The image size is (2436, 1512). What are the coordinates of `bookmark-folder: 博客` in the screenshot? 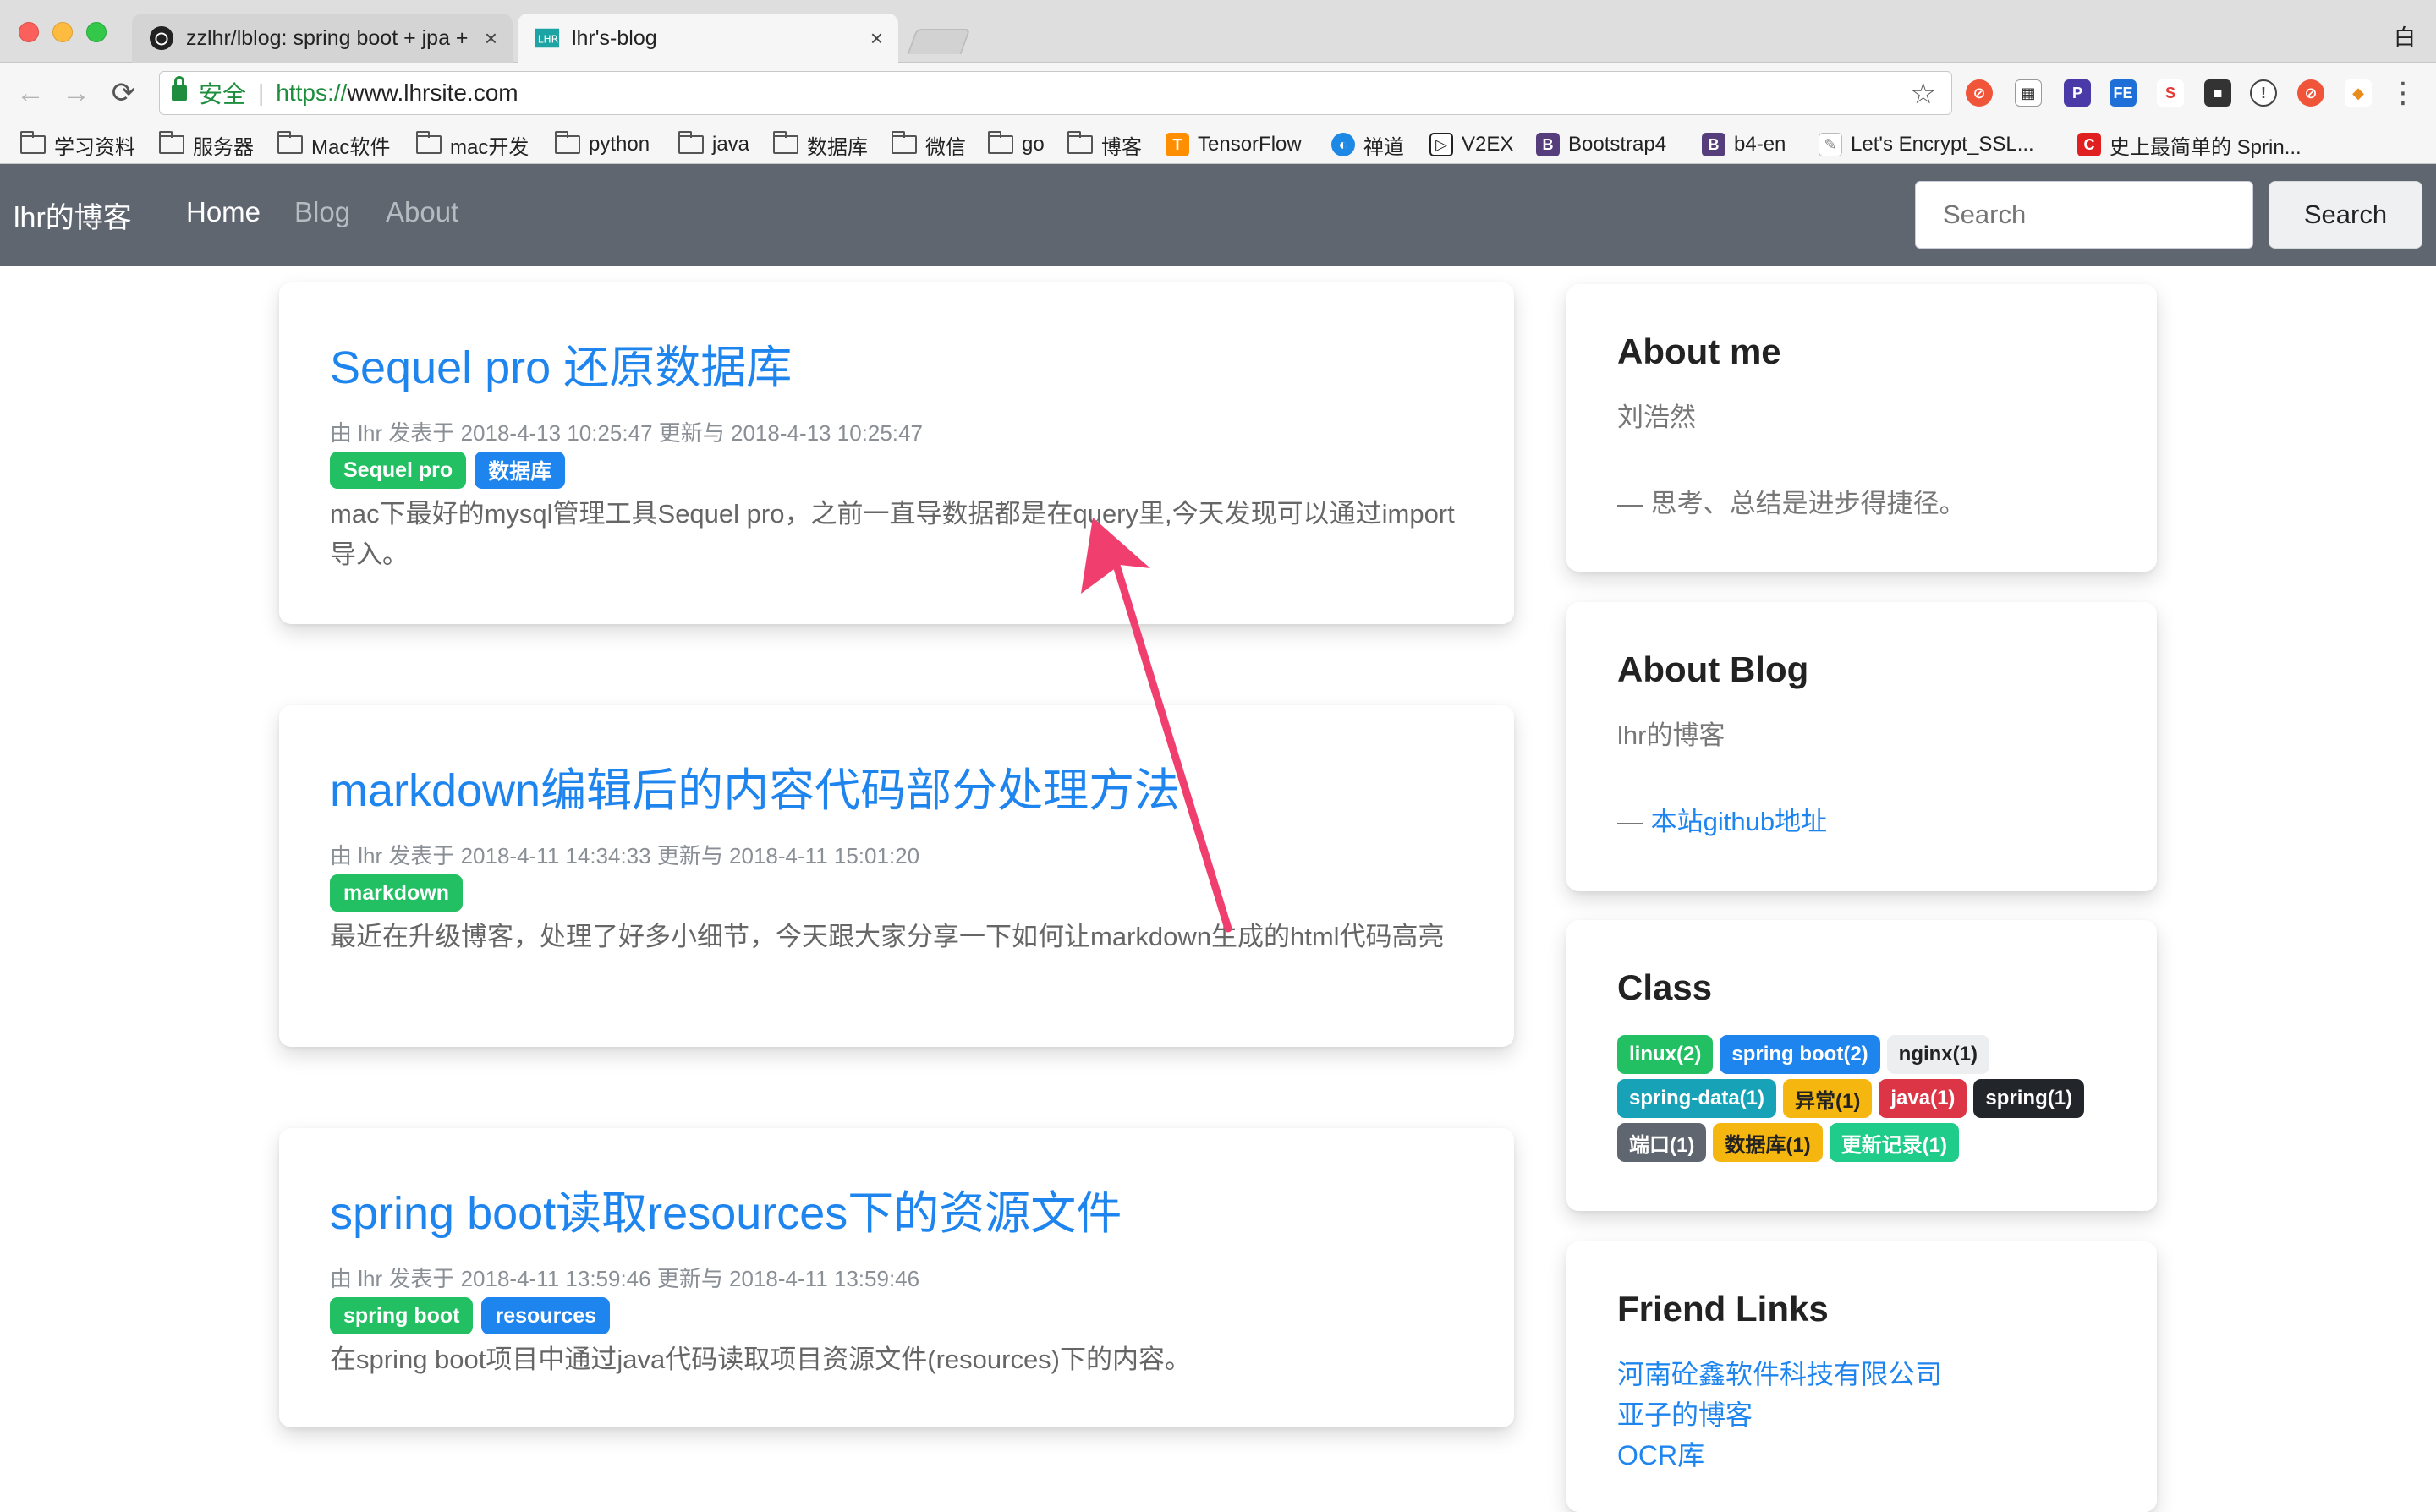 It's located at (1105, 144).